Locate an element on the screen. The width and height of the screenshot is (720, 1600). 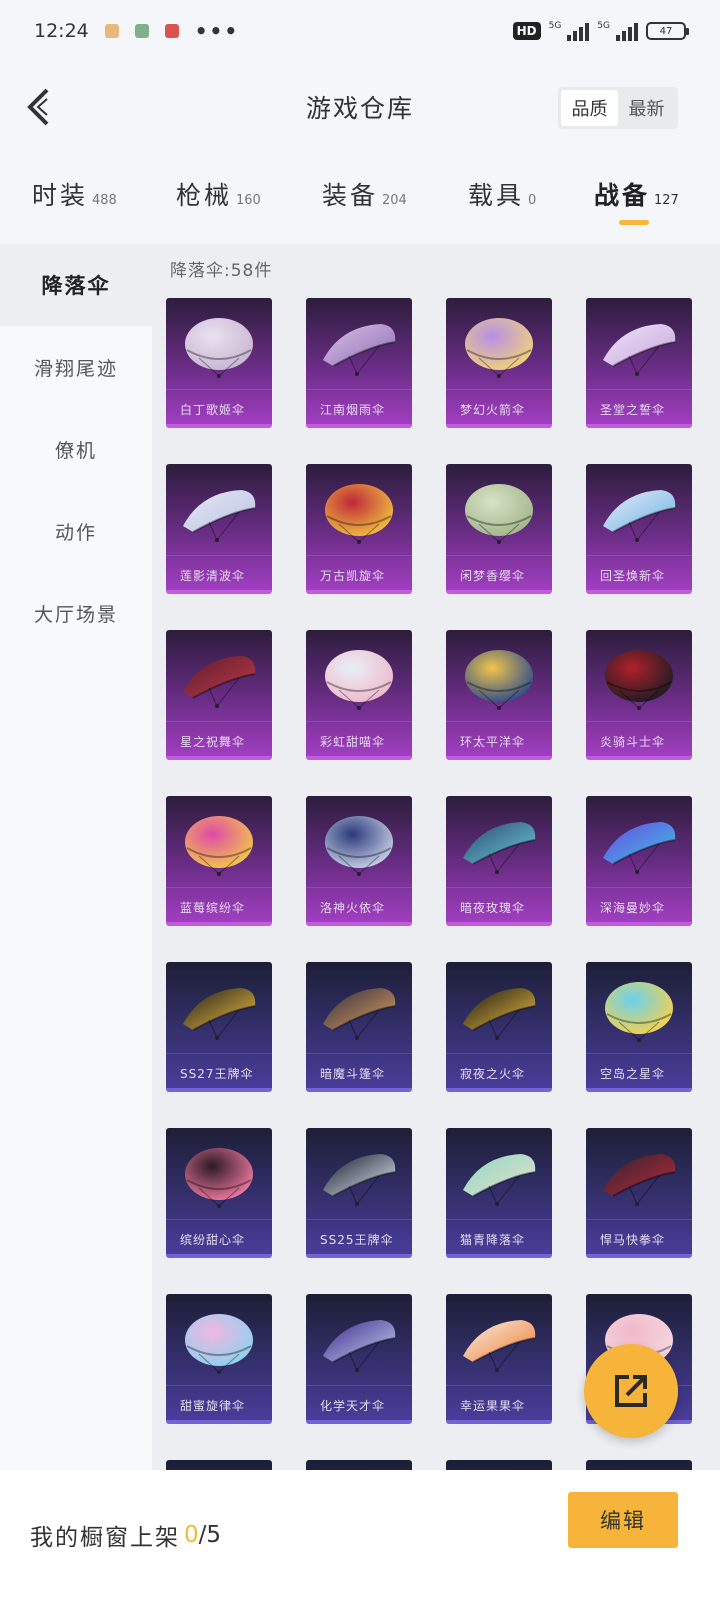
item-name: 蓝莓缤纷伞 is located at coordinates (213, 908).